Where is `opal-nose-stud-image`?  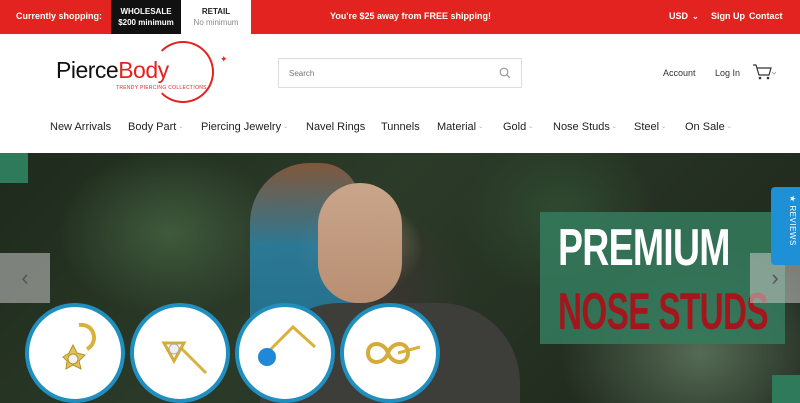
opal-nose-stud-image is located at coordinates (287, 345).